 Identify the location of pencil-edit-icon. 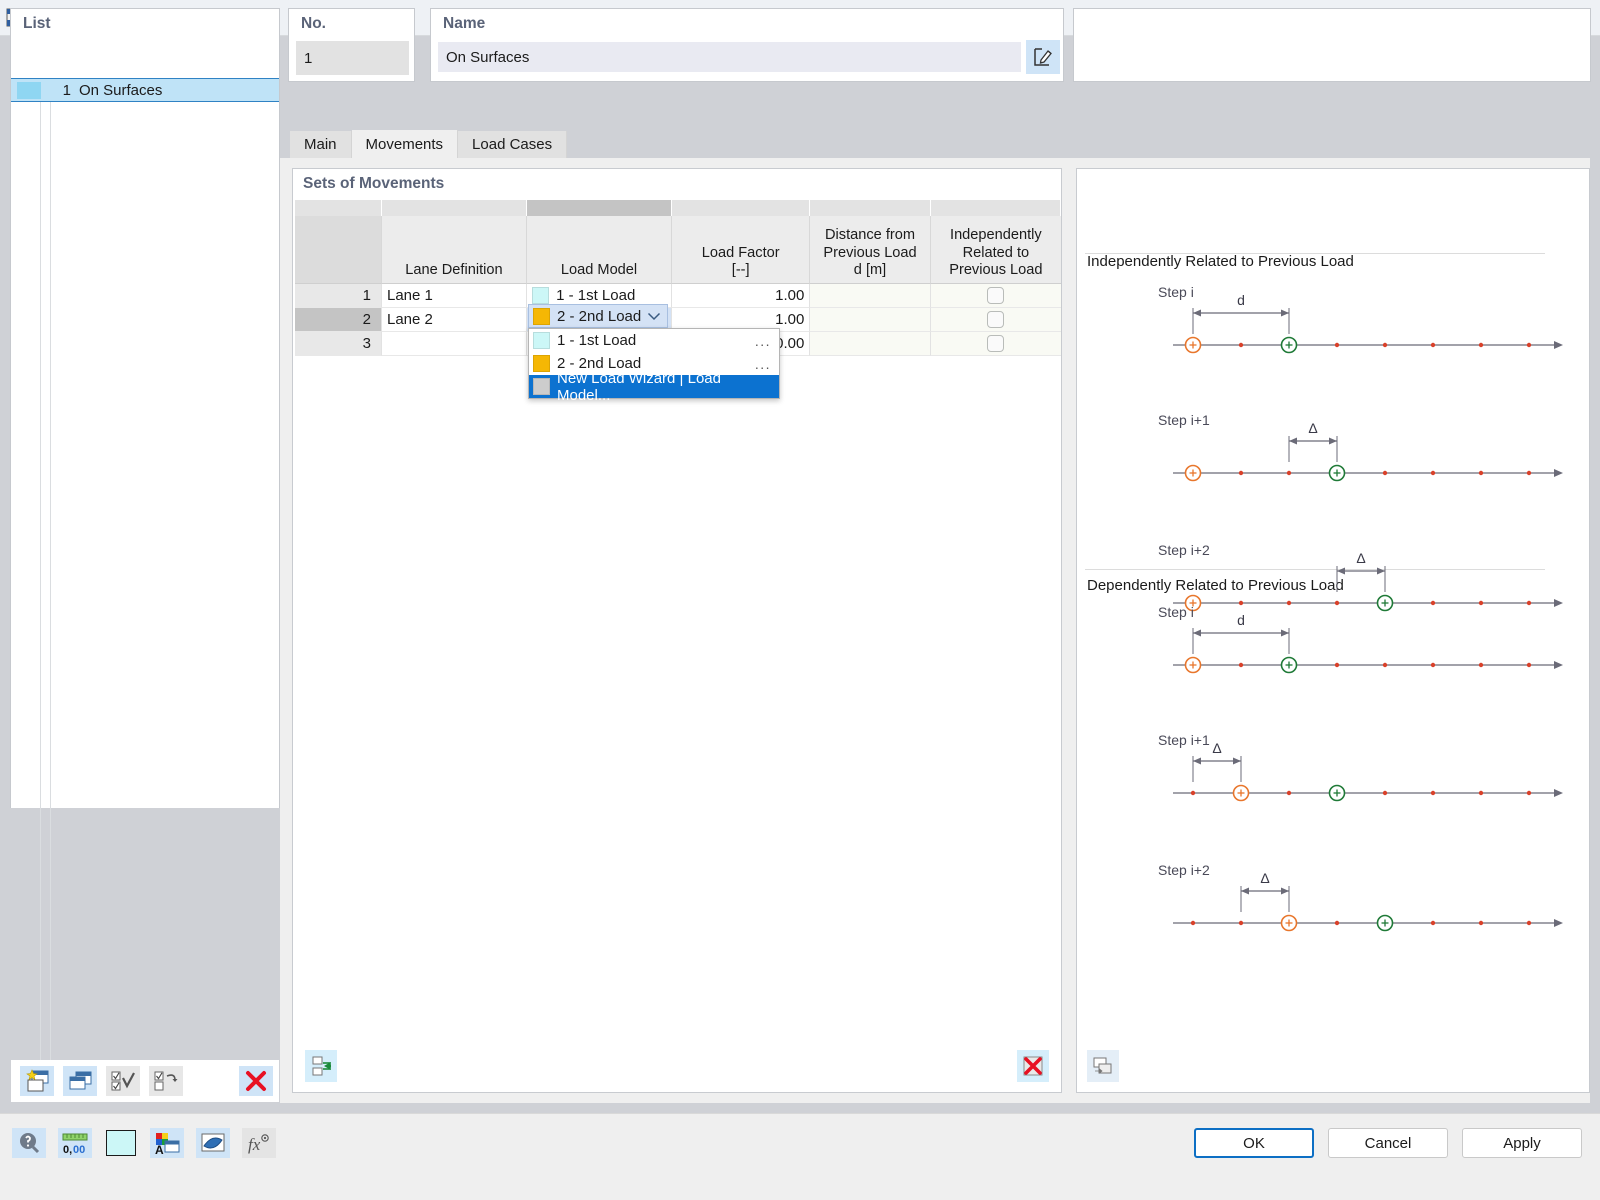
(1043, 57).